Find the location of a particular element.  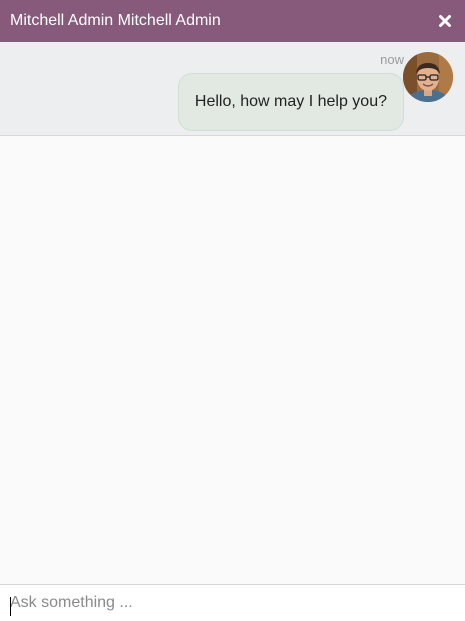

avatar is located at coordinates (428, 77).